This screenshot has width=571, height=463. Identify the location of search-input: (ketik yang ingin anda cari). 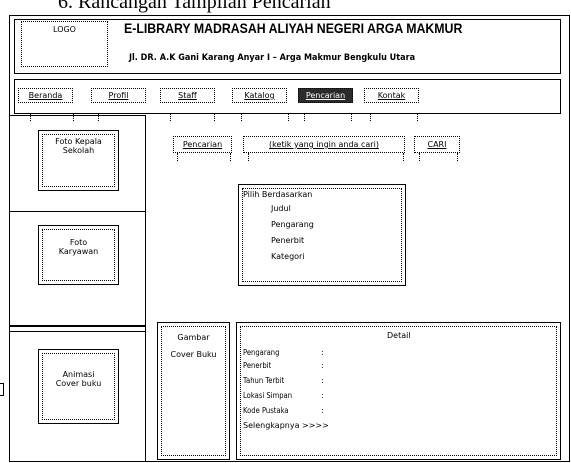
(324, 144).